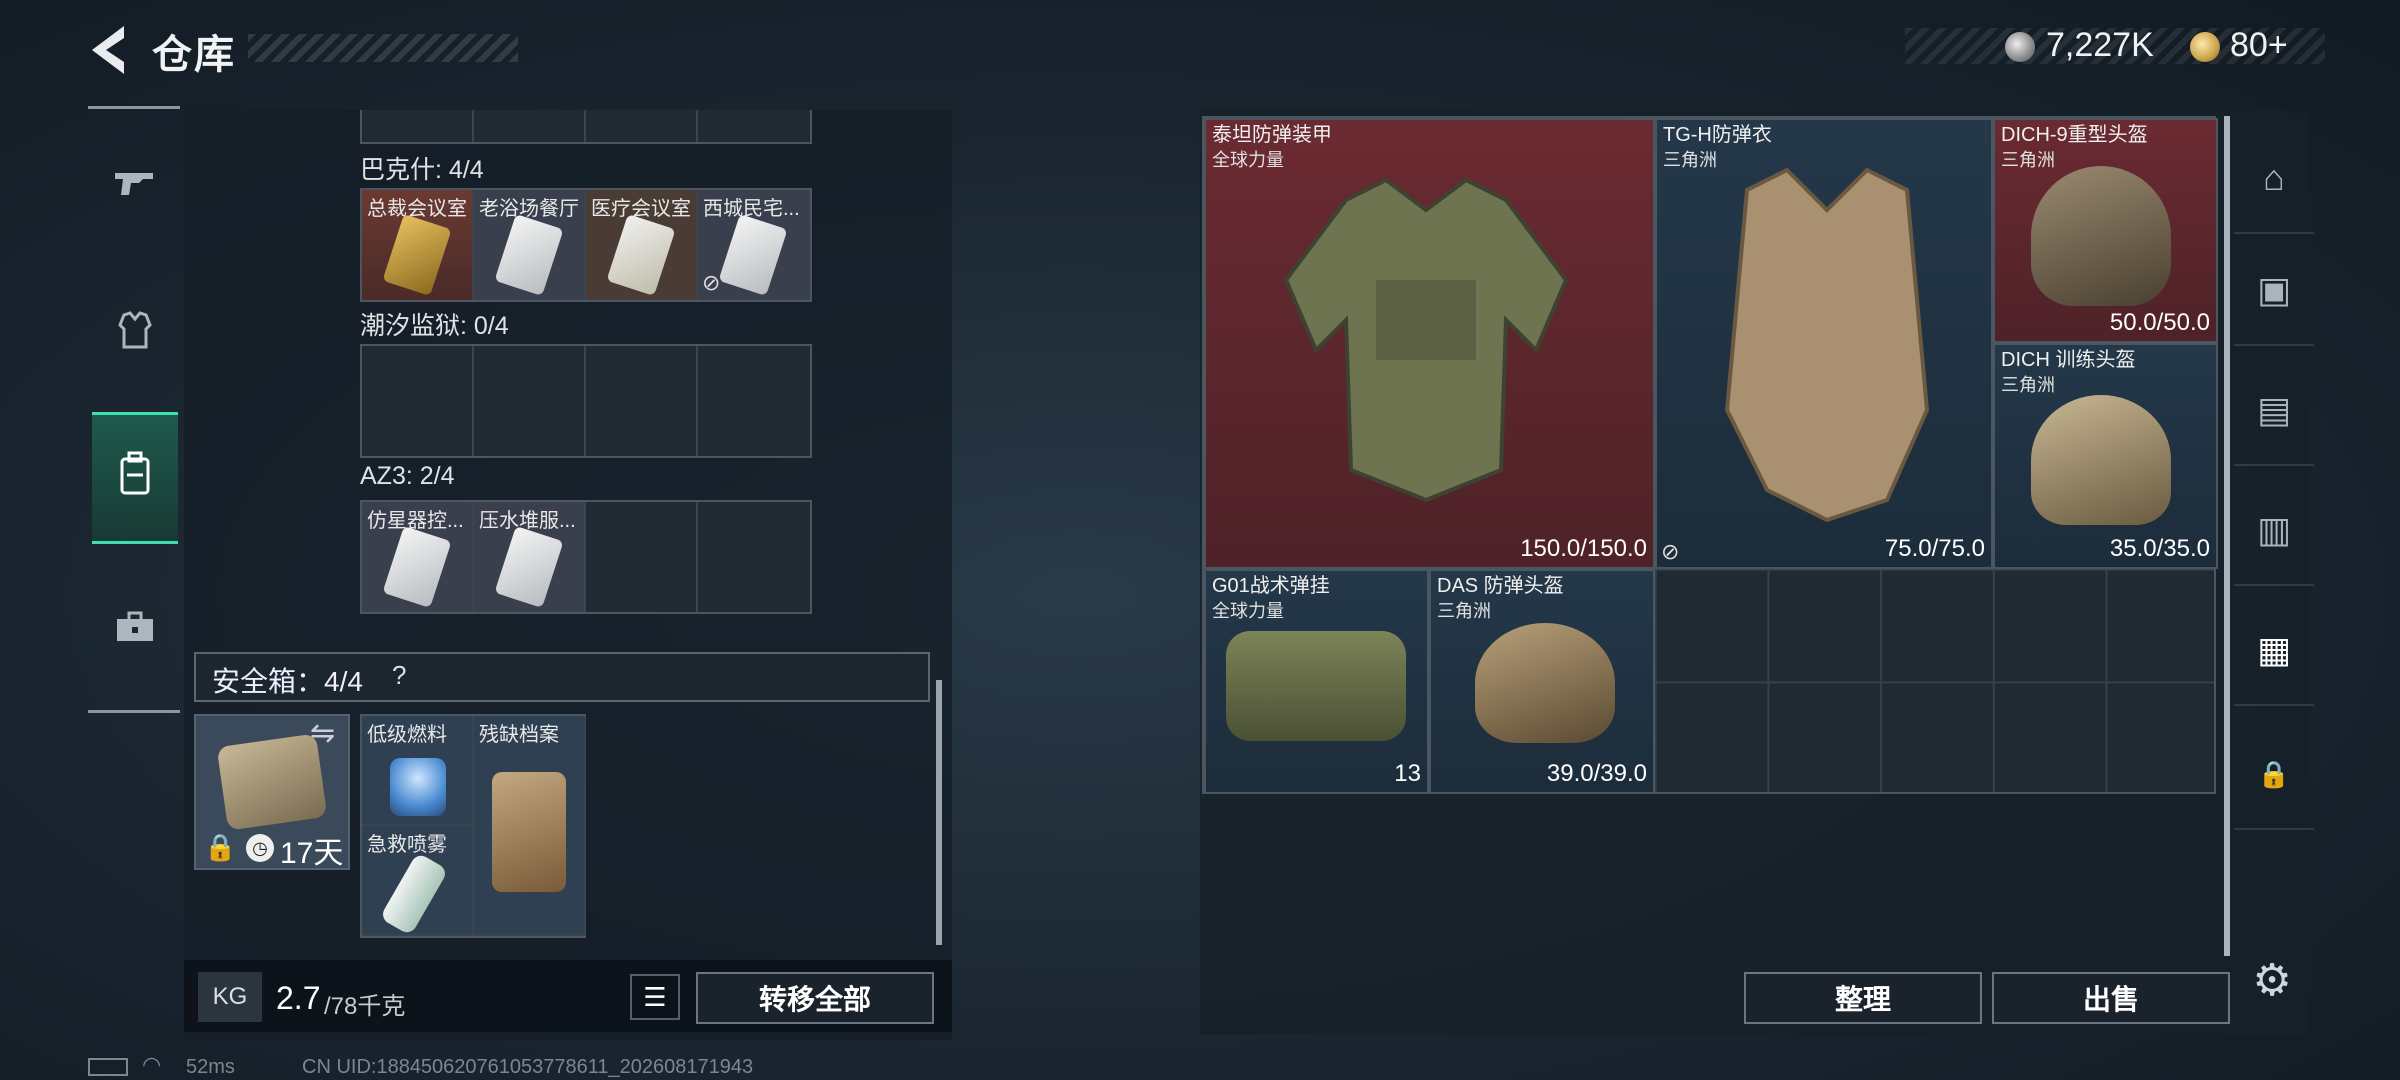 The width and height of the screenshot is (2400, 1080). I want to click on key-card-row: 总裁会议室 老浴场餐厅 医疗会议室 西城民宅... ⊘, so click(586, 245).